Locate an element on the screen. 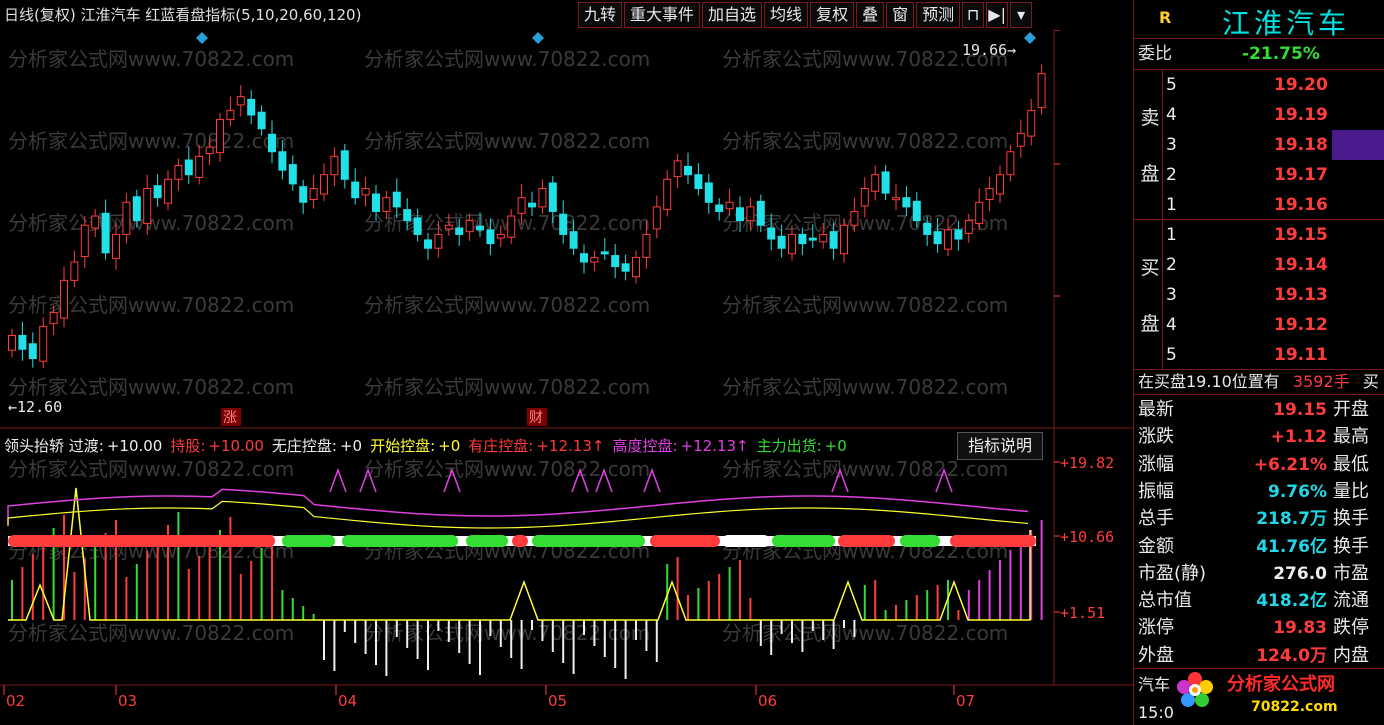 The width and height of the screenshot is (1384, 725). toolbar-button-7: 预测 is located at coordinates (938, 15).